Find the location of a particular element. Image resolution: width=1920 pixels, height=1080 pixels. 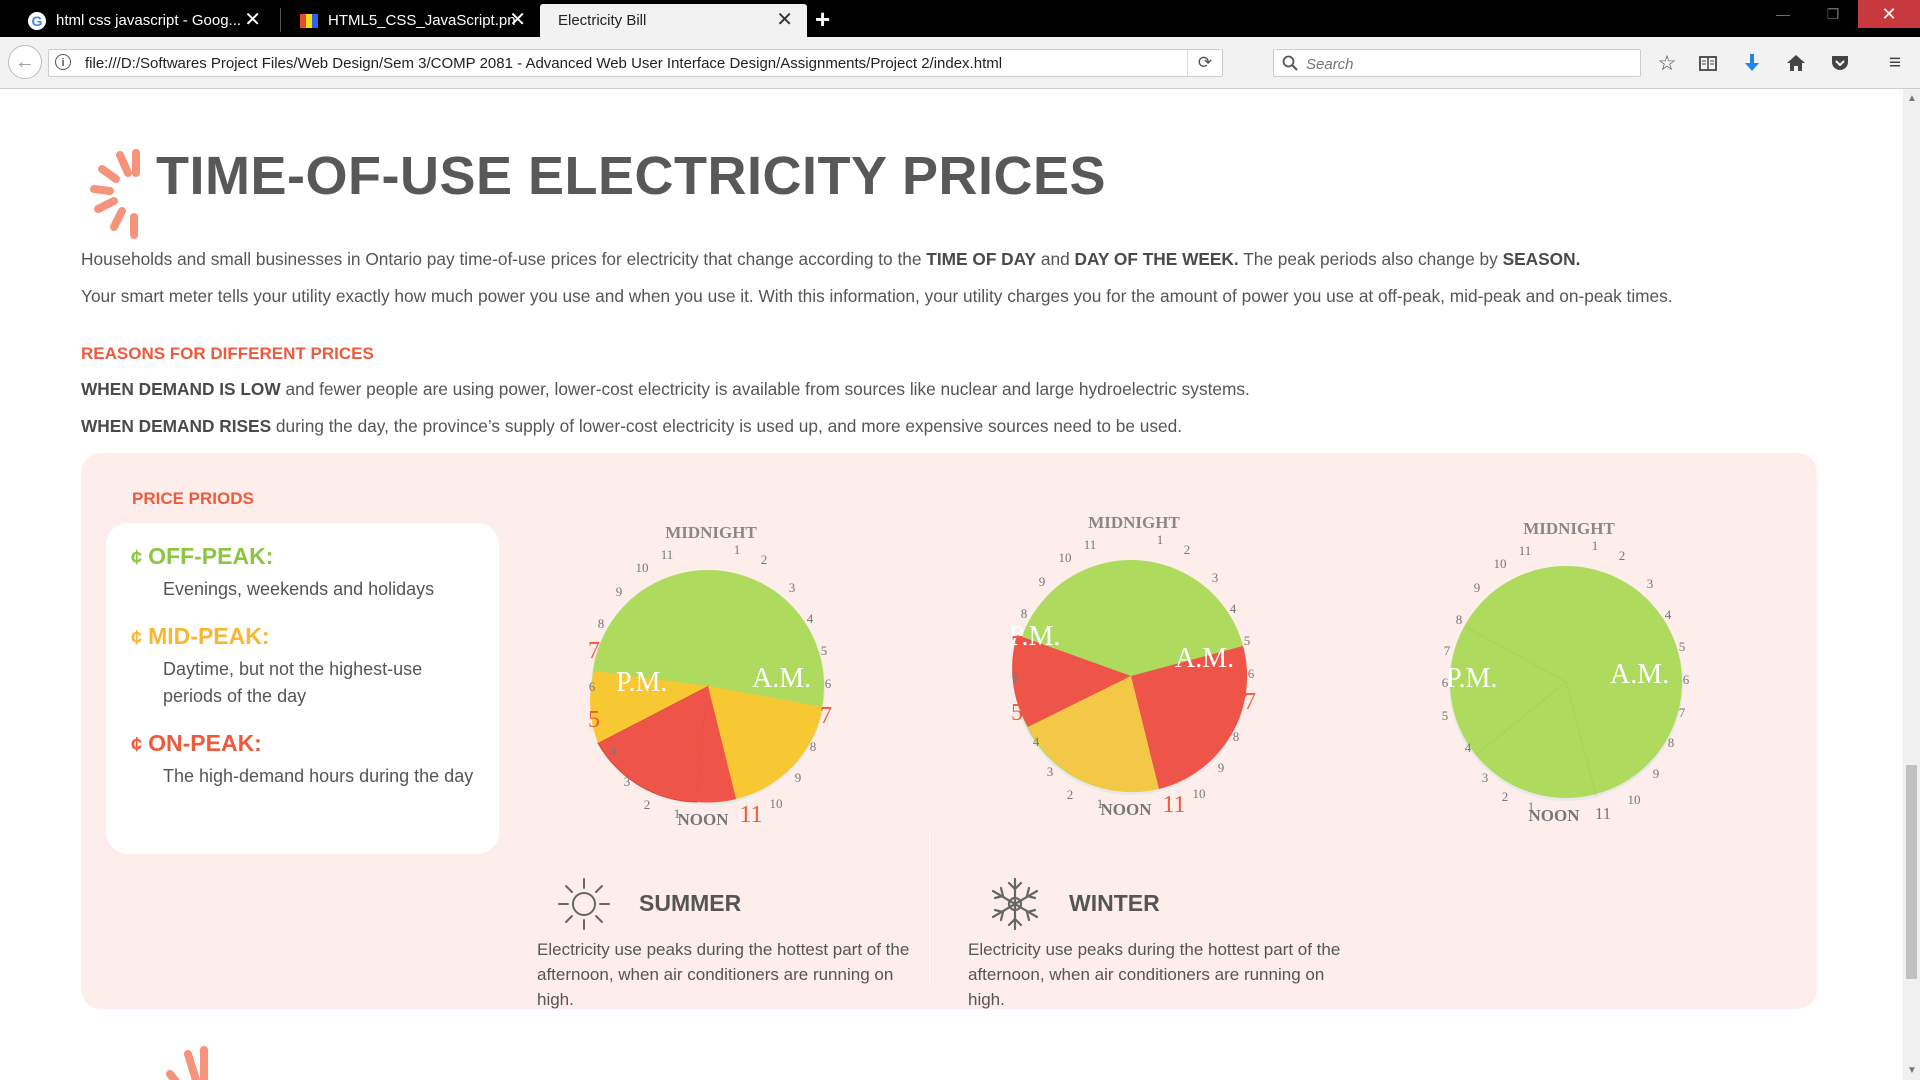

menu-icon: ≡ is located at coordinates (1895, 63).